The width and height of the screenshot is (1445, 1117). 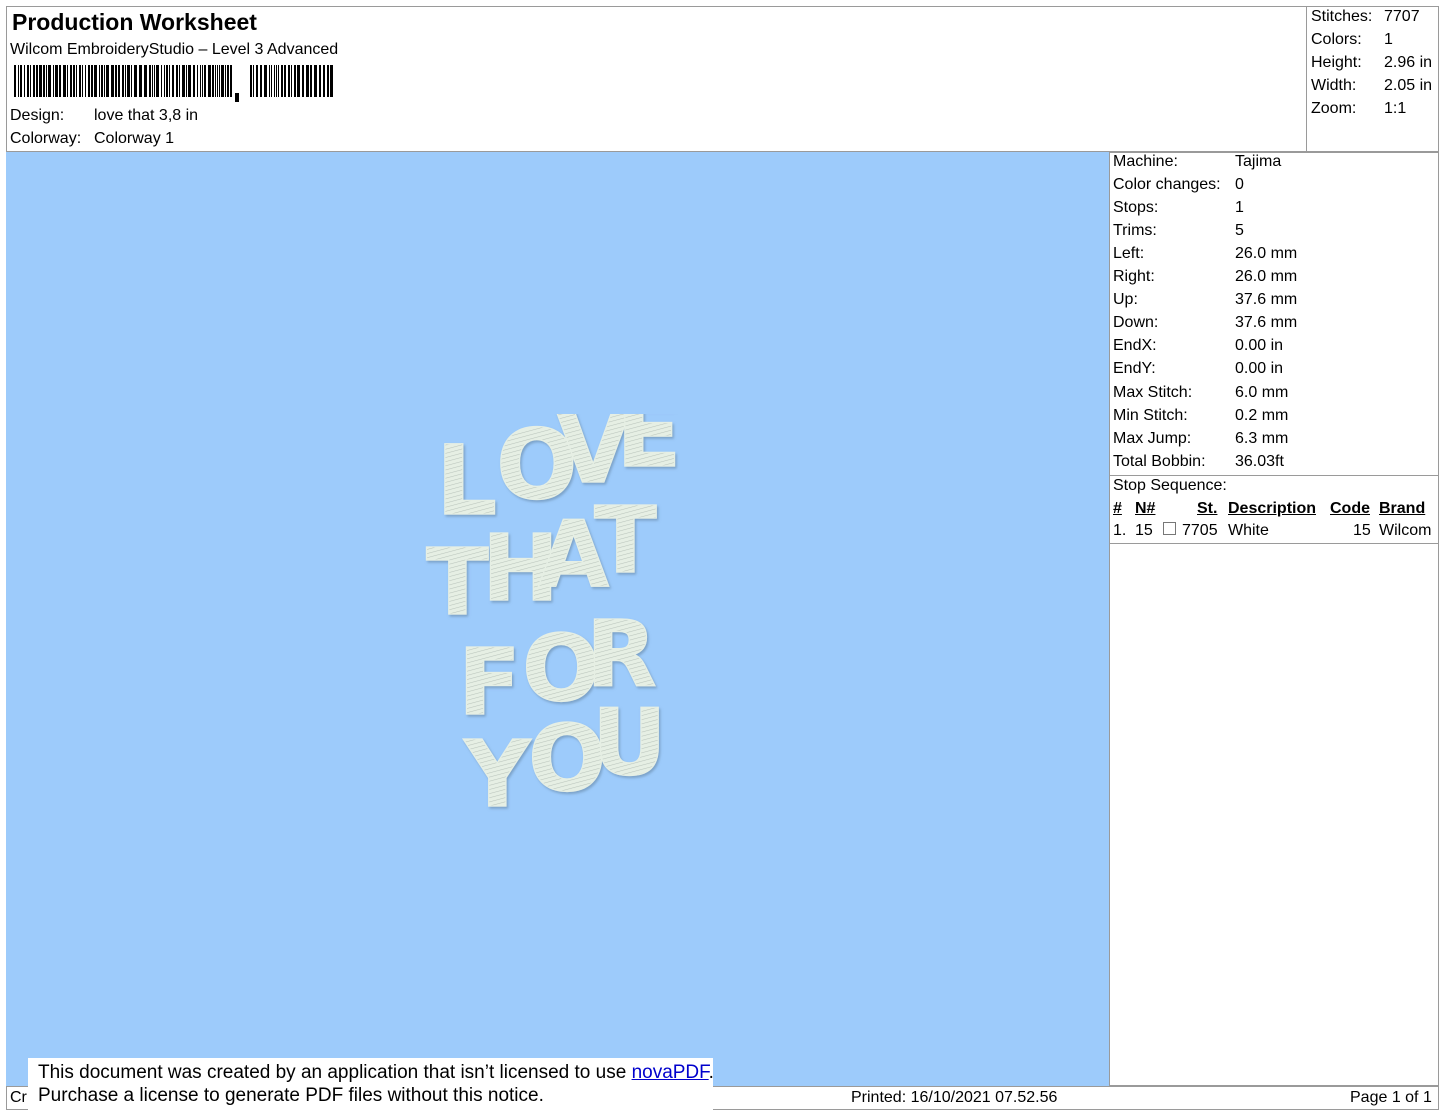 I want to click on color-changes-value: 0, so click(x=1239, y=184).